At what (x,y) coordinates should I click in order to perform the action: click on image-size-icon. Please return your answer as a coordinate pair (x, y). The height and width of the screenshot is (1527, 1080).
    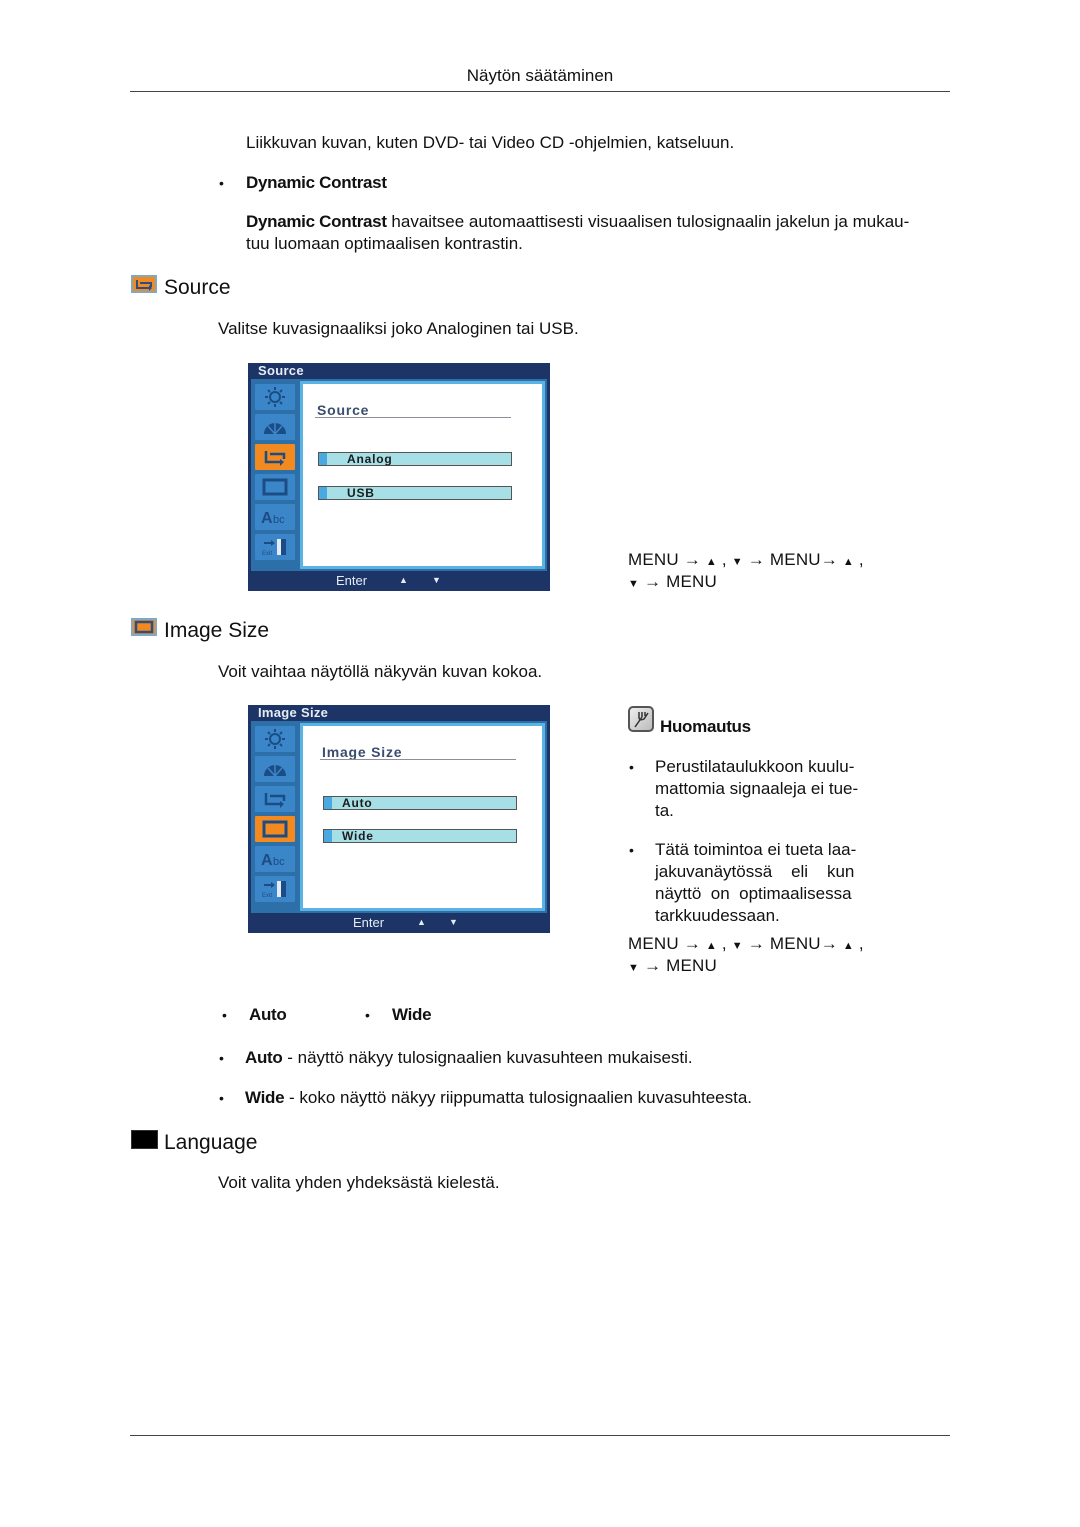
    Looking at the image, I should click on (275, 487).